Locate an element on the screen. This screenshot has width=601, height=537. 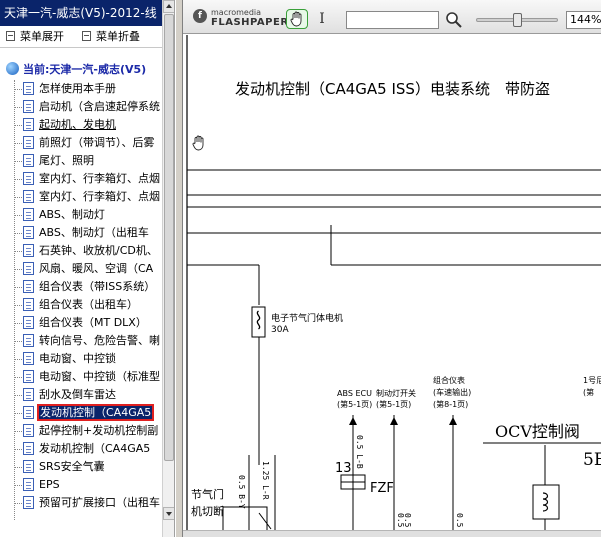
flashpaper-logo: f macromedia FLASHPAPER is located at coordinates (241, 18).